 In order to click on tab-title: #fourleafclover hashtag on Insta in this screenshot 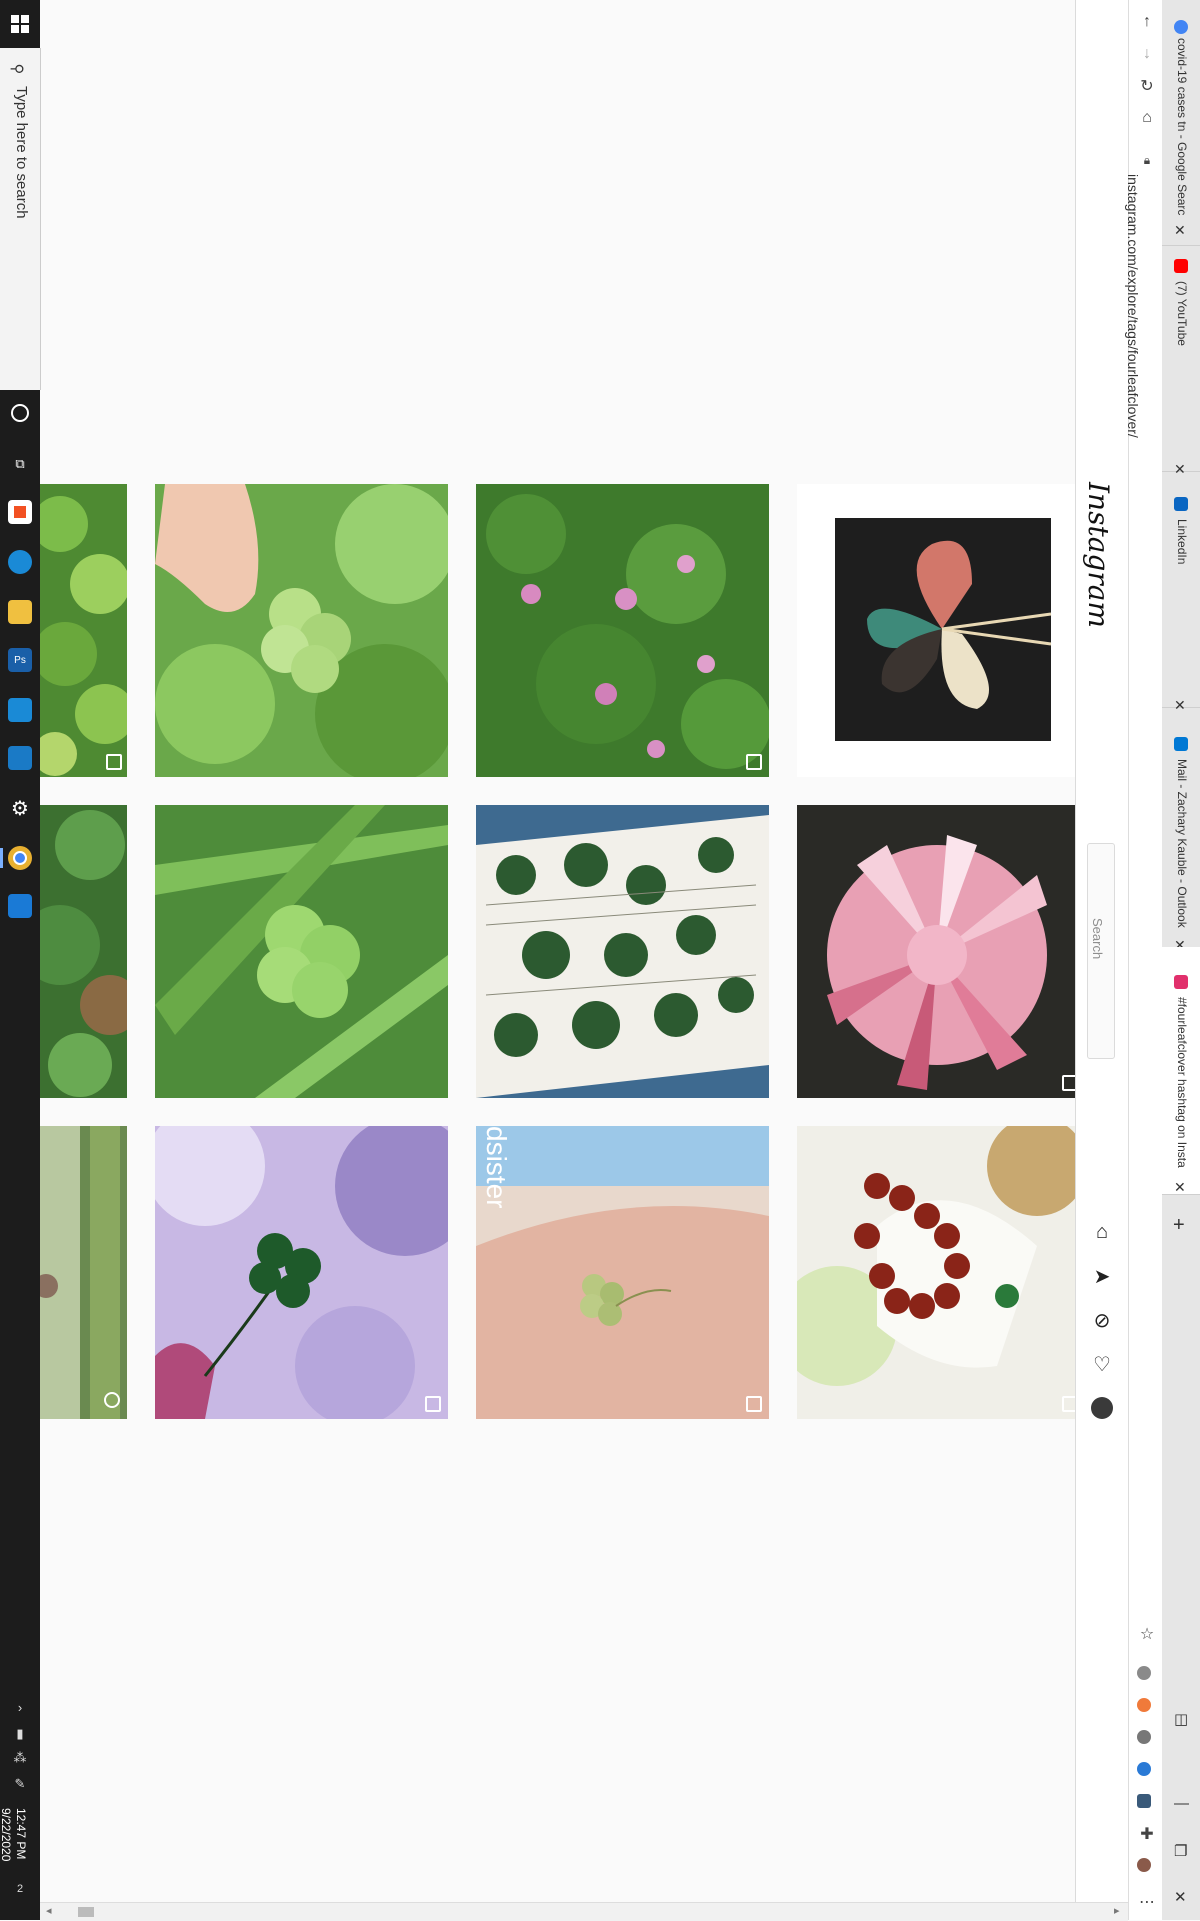, I will do `click(1182, 1082)`.